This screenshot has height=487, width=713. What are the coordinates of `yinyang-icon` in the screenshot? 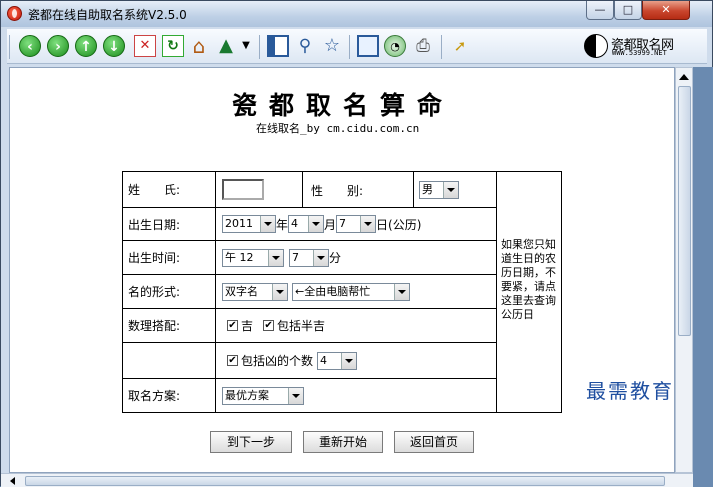 It's located at (596, 46).